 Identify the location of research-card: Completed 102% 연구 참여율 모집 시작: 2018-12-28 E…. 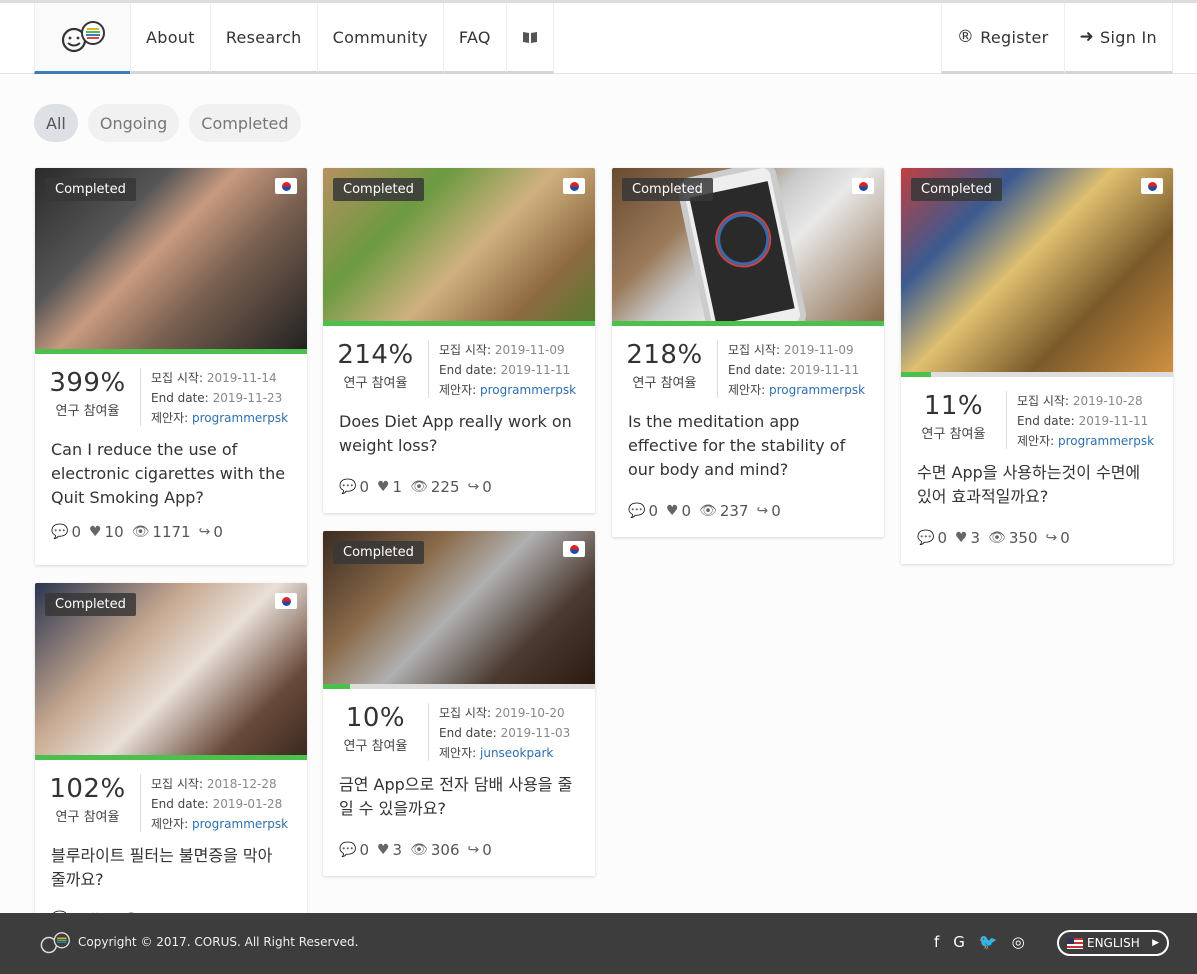
(171, 753).